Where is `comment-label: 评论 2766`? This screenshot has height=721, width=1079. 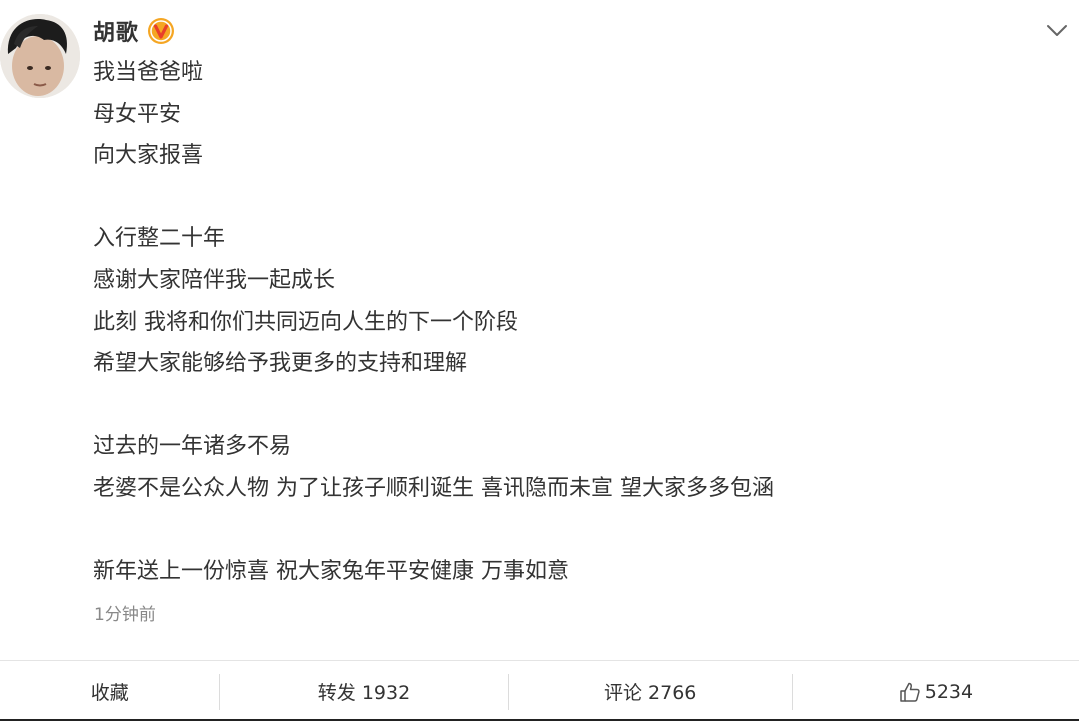
comment-label: 评论 2766 is located at coordinates (650, 693).